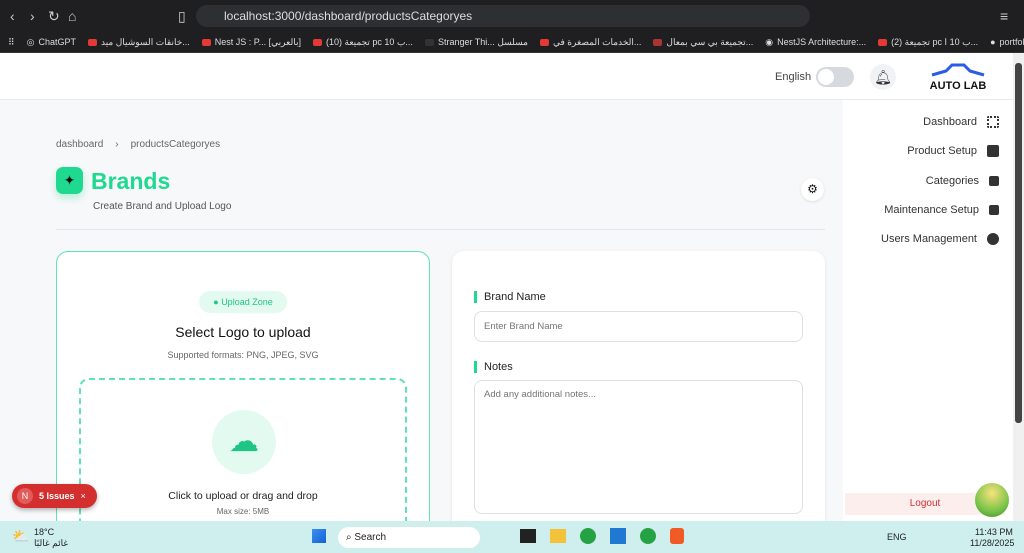 This screenshot has width=1024, height=553. What do you see at coordinates (69, 180) in the screenshot?
I see `sparkle-icon: ✦` at bounding box center [69, 180].